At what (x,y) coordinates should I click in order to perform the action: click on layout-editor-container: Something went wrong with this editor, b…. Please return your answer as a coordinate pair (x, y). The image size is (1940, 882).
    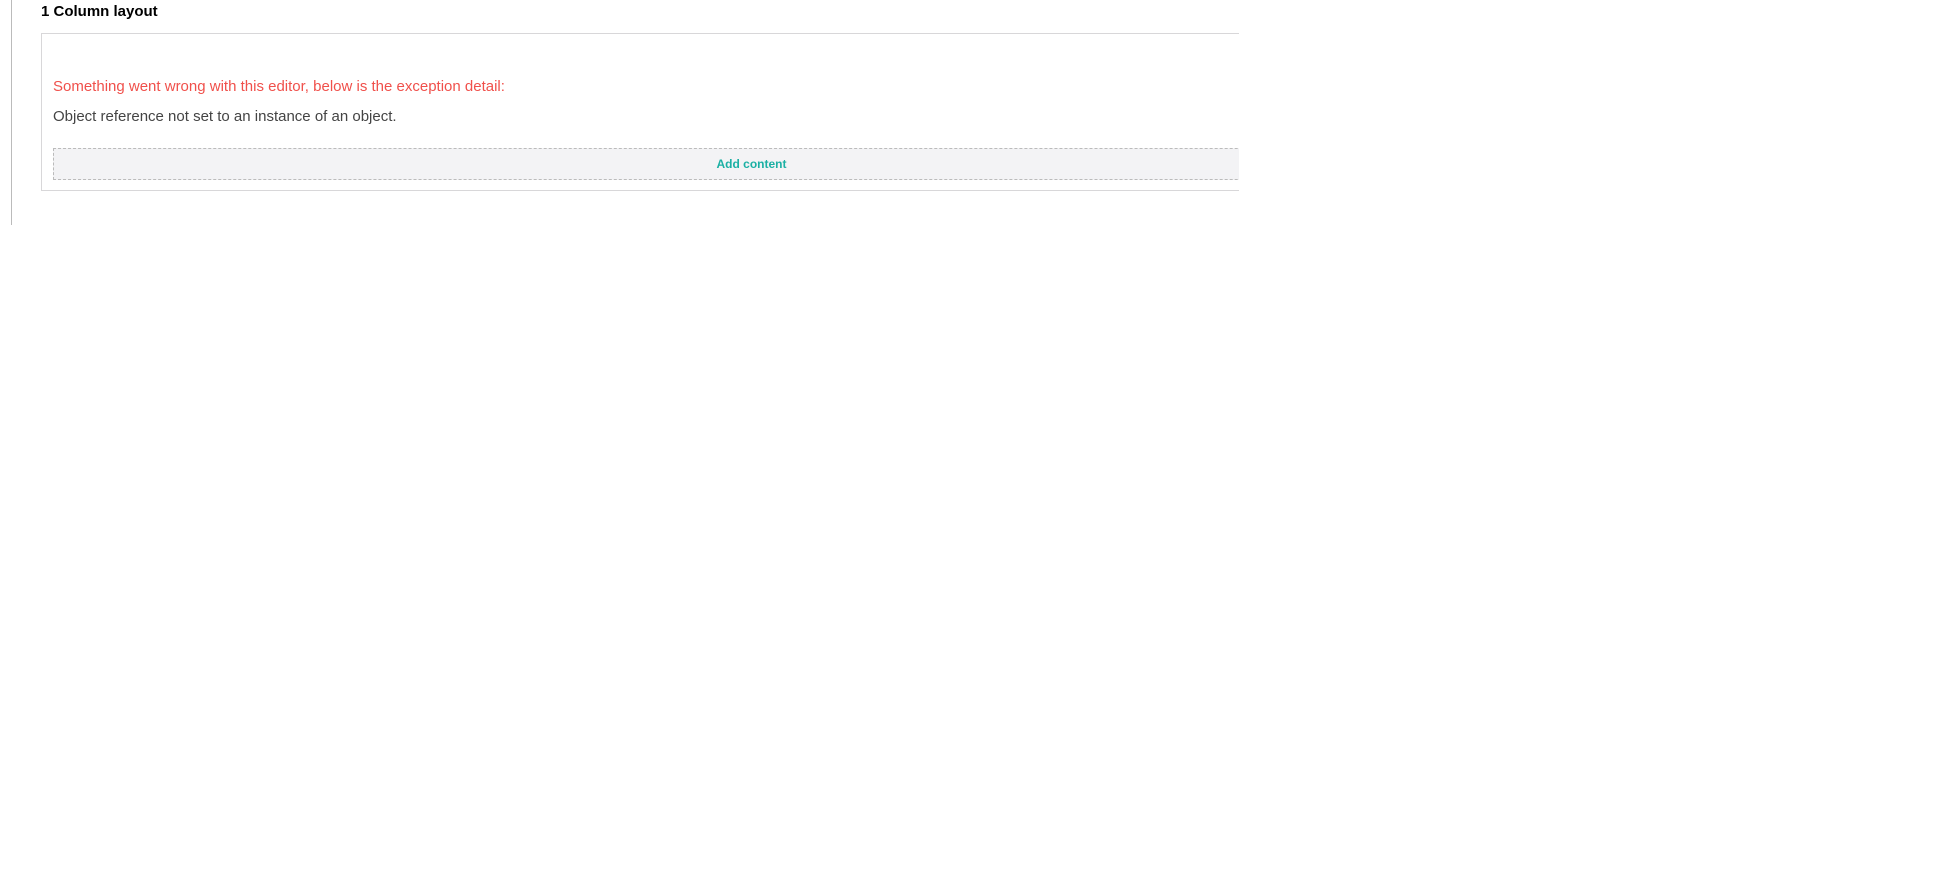
    Looking at the image, I should click on (640, 112).